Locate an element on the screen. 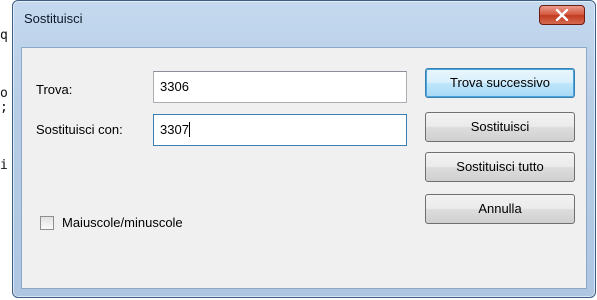  title-bar: Sostituisci is located at coordinates (304, 19).